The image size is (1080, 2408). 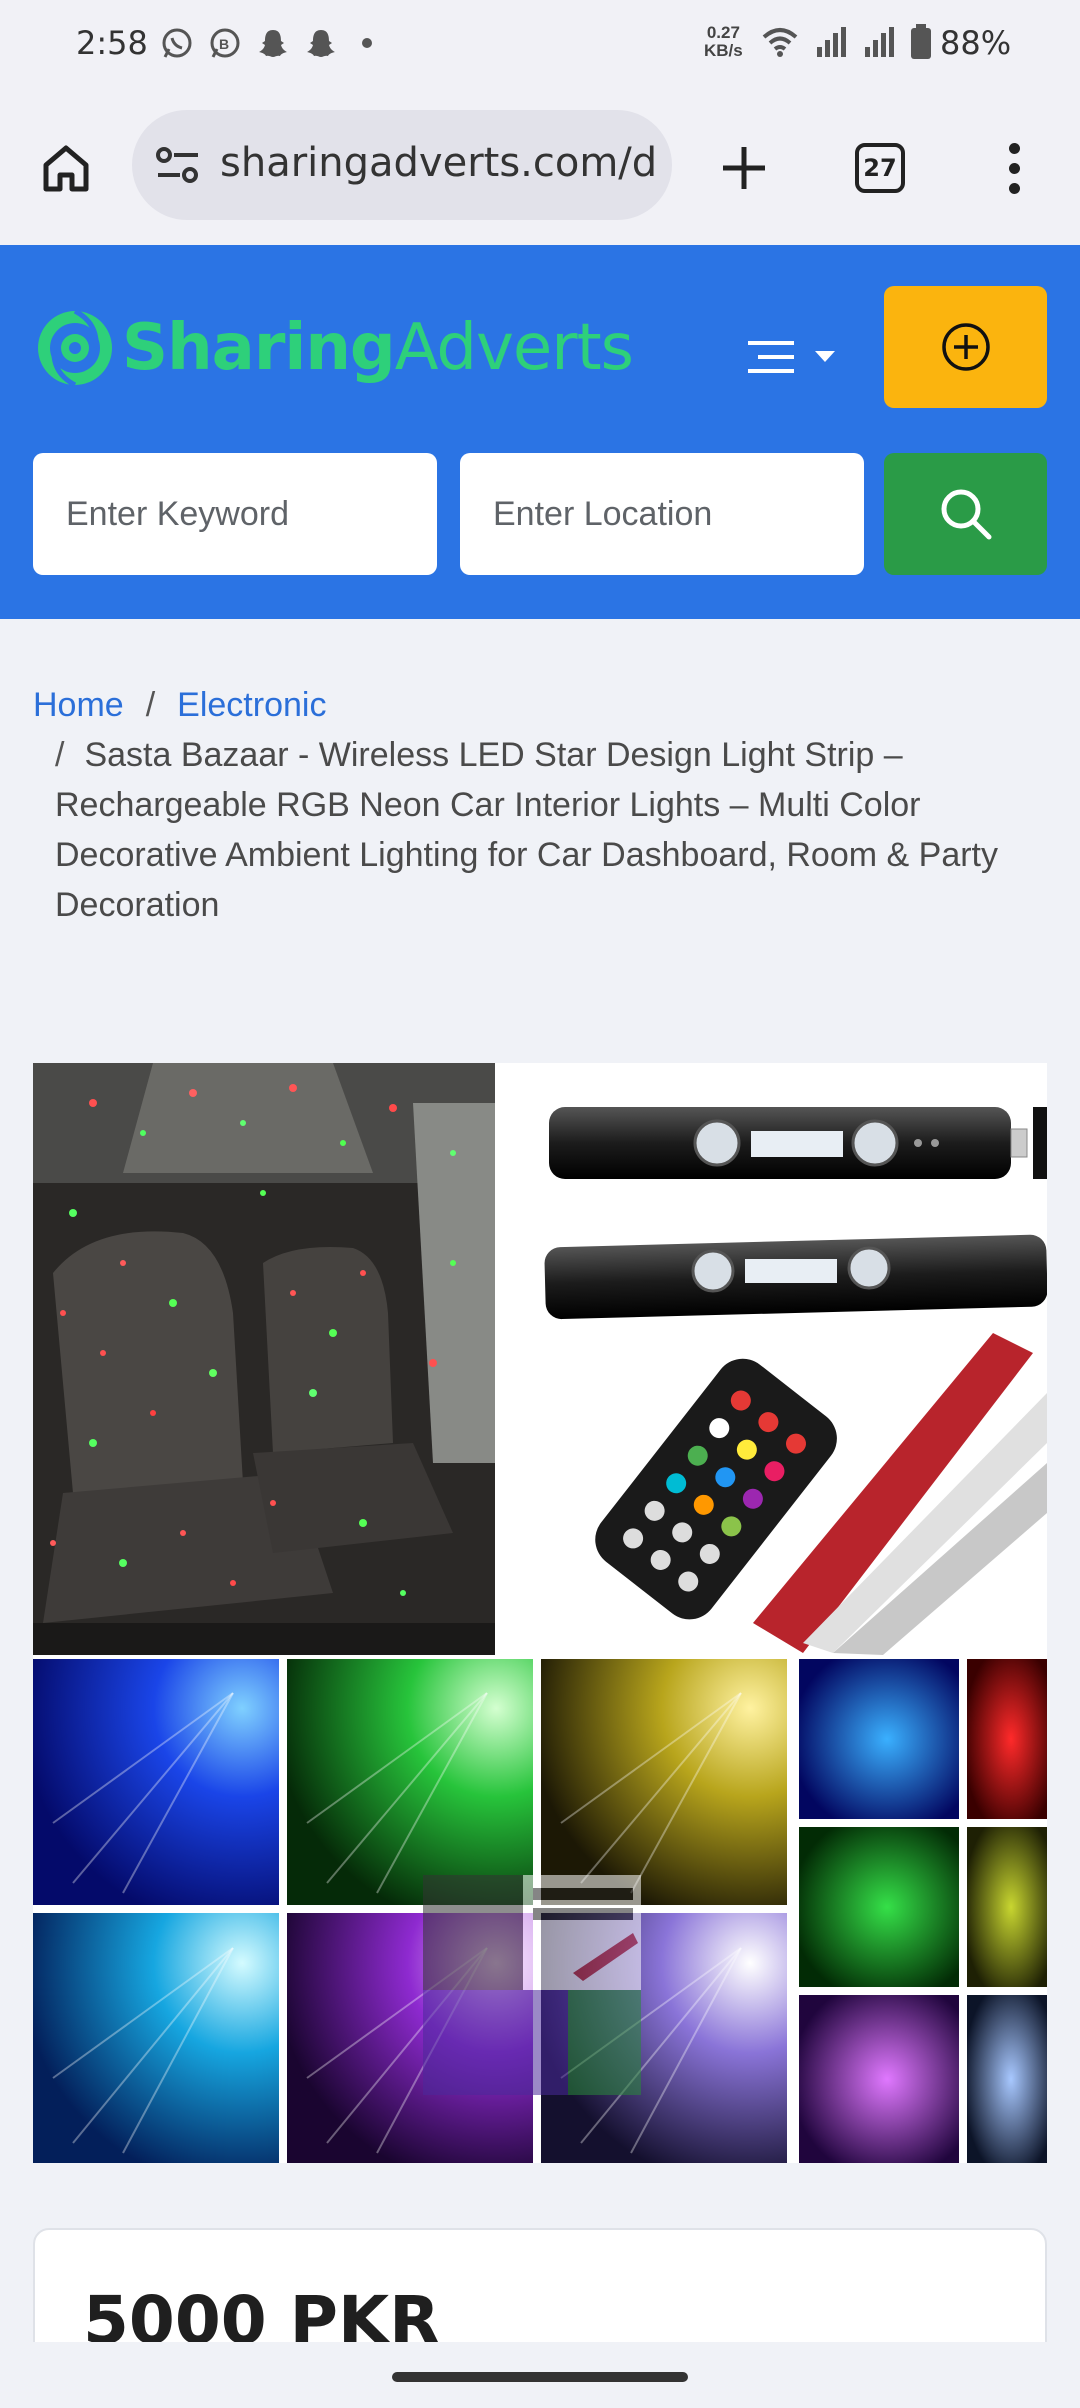 What do you see at coordinates (540, 45) in the screenshot?
I see `status-bar: 2:58 B 0.27 KB/s 88%` at bounding box center [540, 45].